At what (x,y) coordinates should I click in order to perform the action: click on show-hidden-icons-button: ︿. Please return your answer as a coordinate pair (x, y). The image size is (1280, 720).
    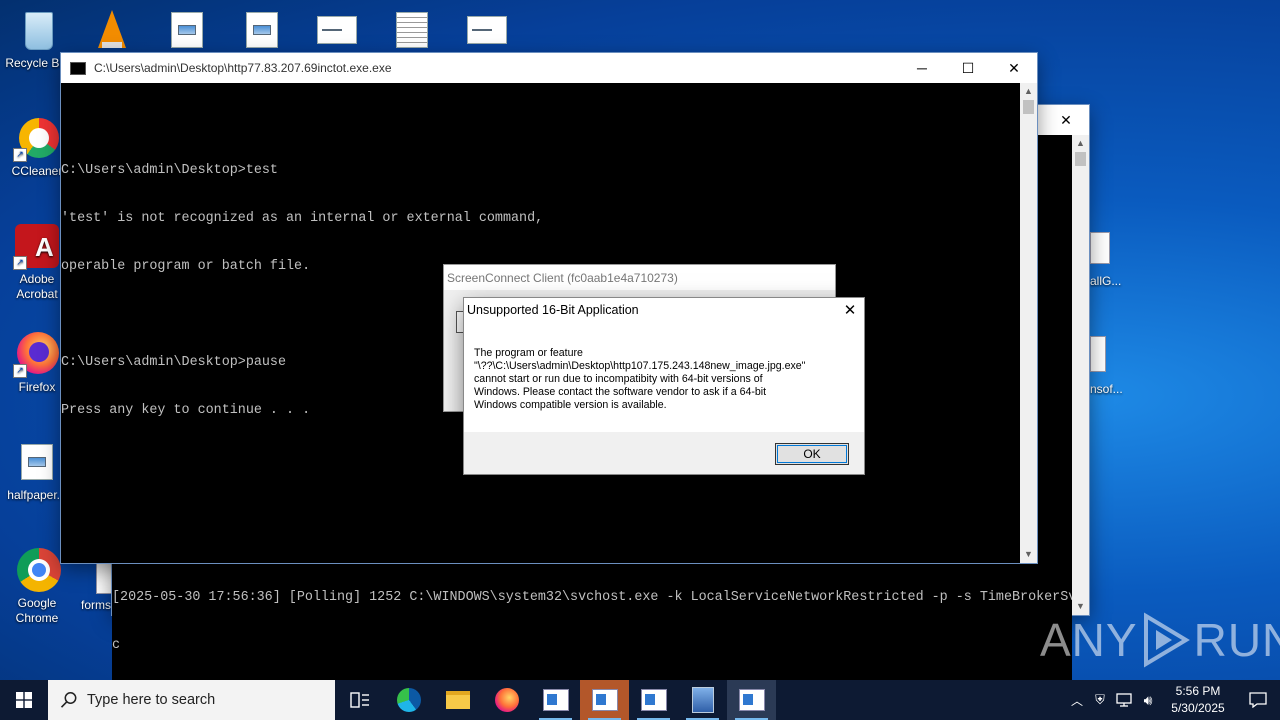
    Looking at the image, I should click on (1077, 700).